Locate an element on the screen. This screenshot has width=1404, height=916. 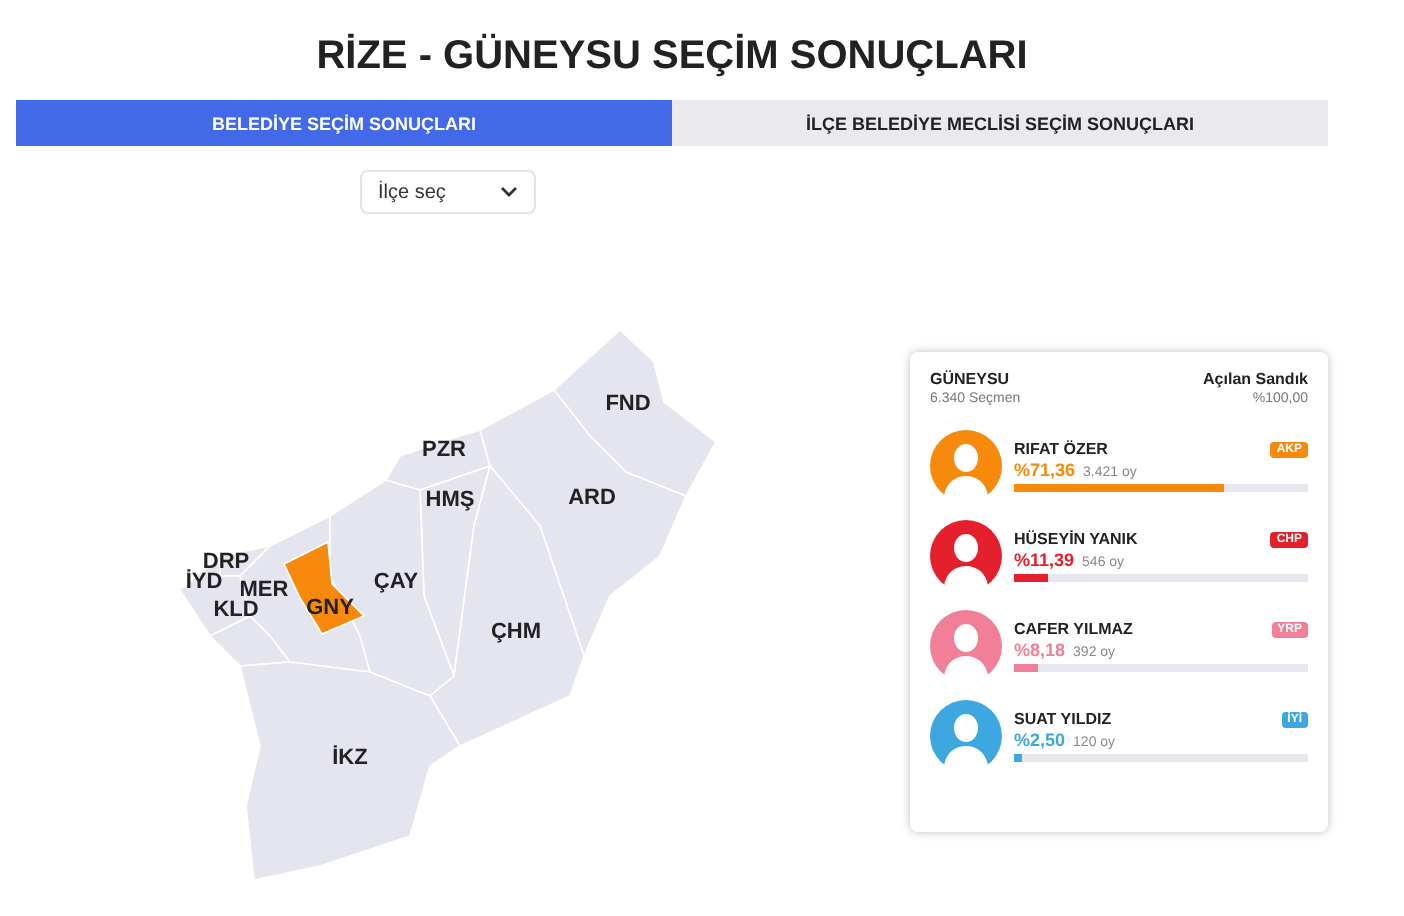
candidate-name: RIFAT ÖZER is located at coordinates (1061, 449).